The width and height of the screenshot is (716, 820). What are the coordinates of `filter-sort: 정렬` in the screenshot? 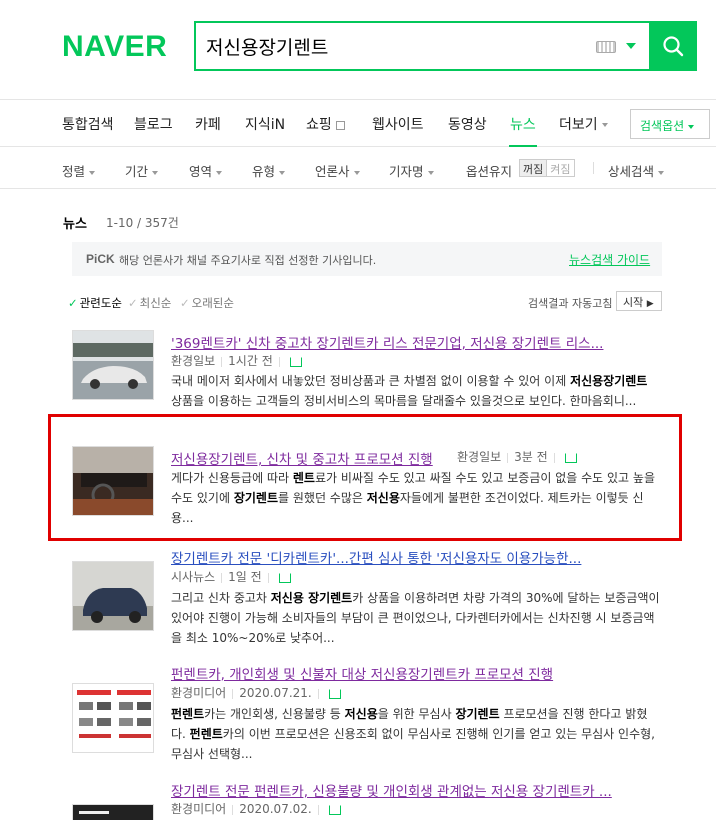 It's located at (79, 170).